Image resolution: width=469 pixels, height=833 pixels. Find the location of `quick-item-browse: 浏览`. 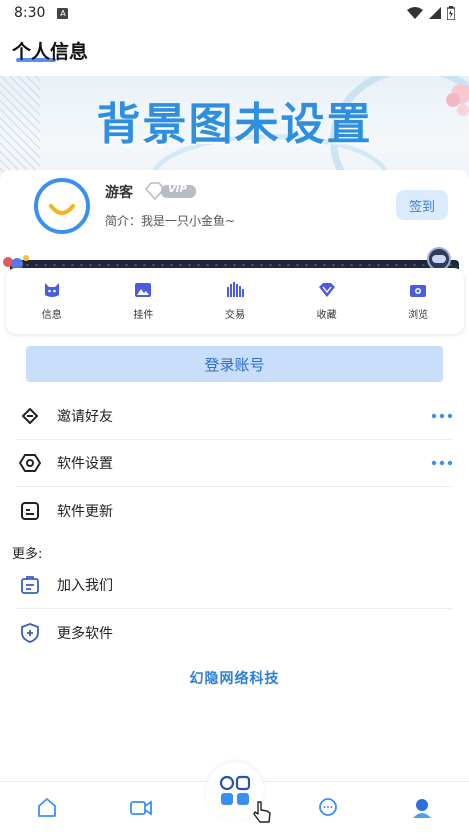

quick-item-browse: 浏览 is located at coordinates (418, 301).